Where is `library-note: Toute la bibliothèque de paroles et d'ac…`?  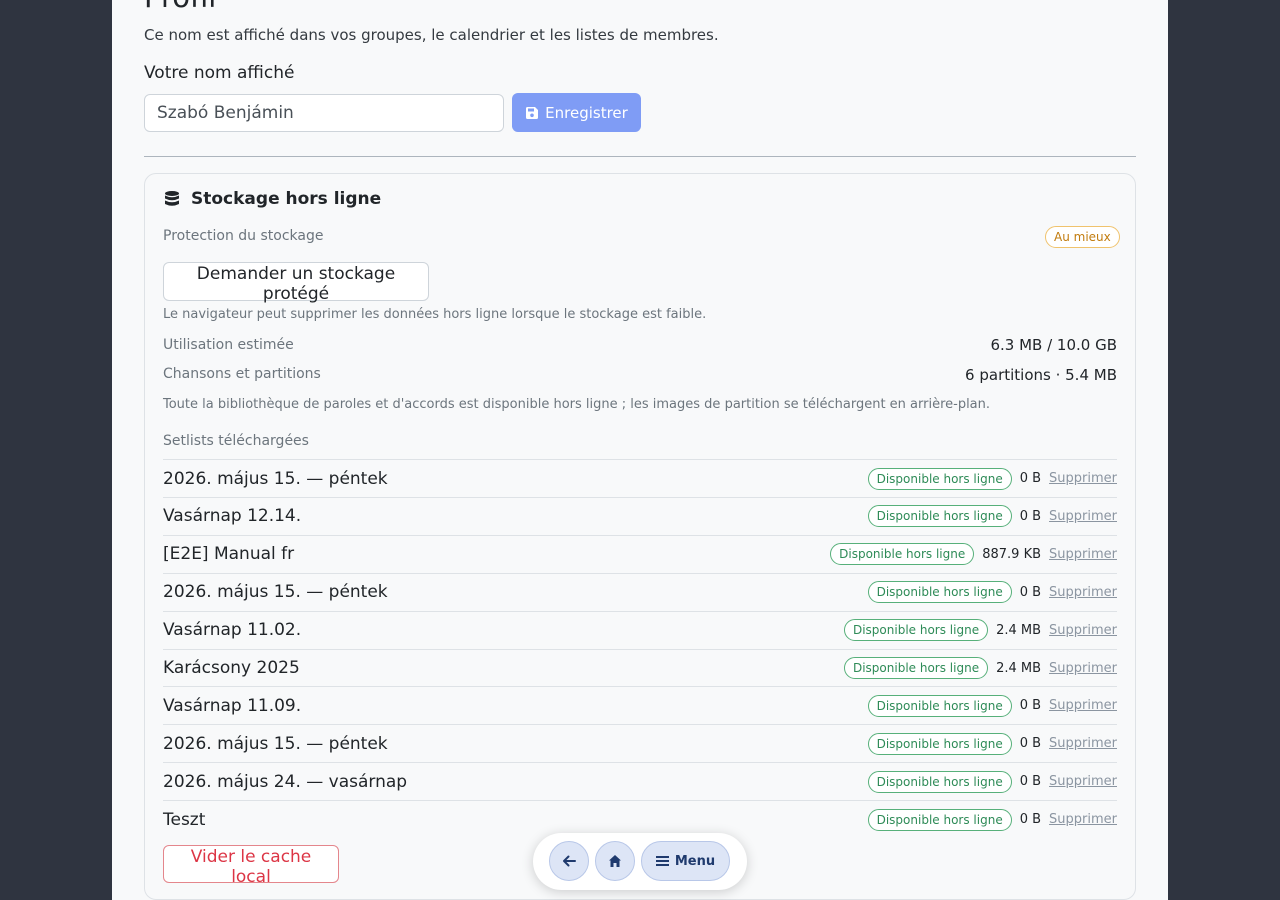
library-note: Toute la bibliothèque de paroles et d'ac… is located at coordinates (577, 404).